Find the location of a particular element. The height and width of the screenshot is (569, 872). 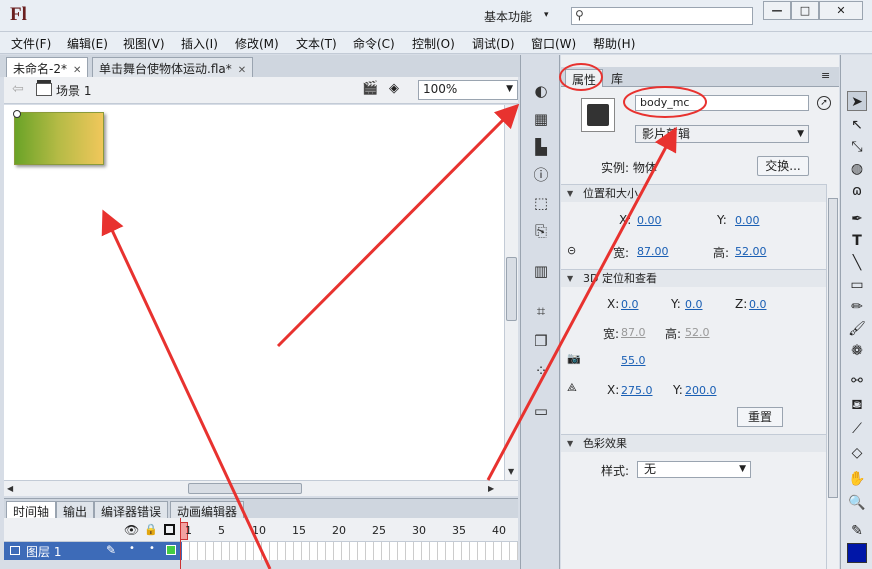

tab-timeline: 时间轴 is located at coordinates (31, 510).